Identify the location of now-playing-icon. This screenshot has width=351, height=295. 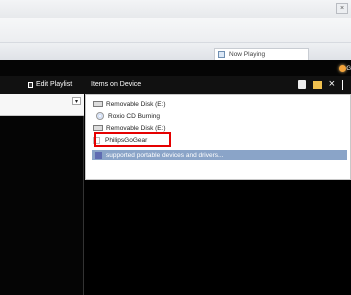
(221, 54).